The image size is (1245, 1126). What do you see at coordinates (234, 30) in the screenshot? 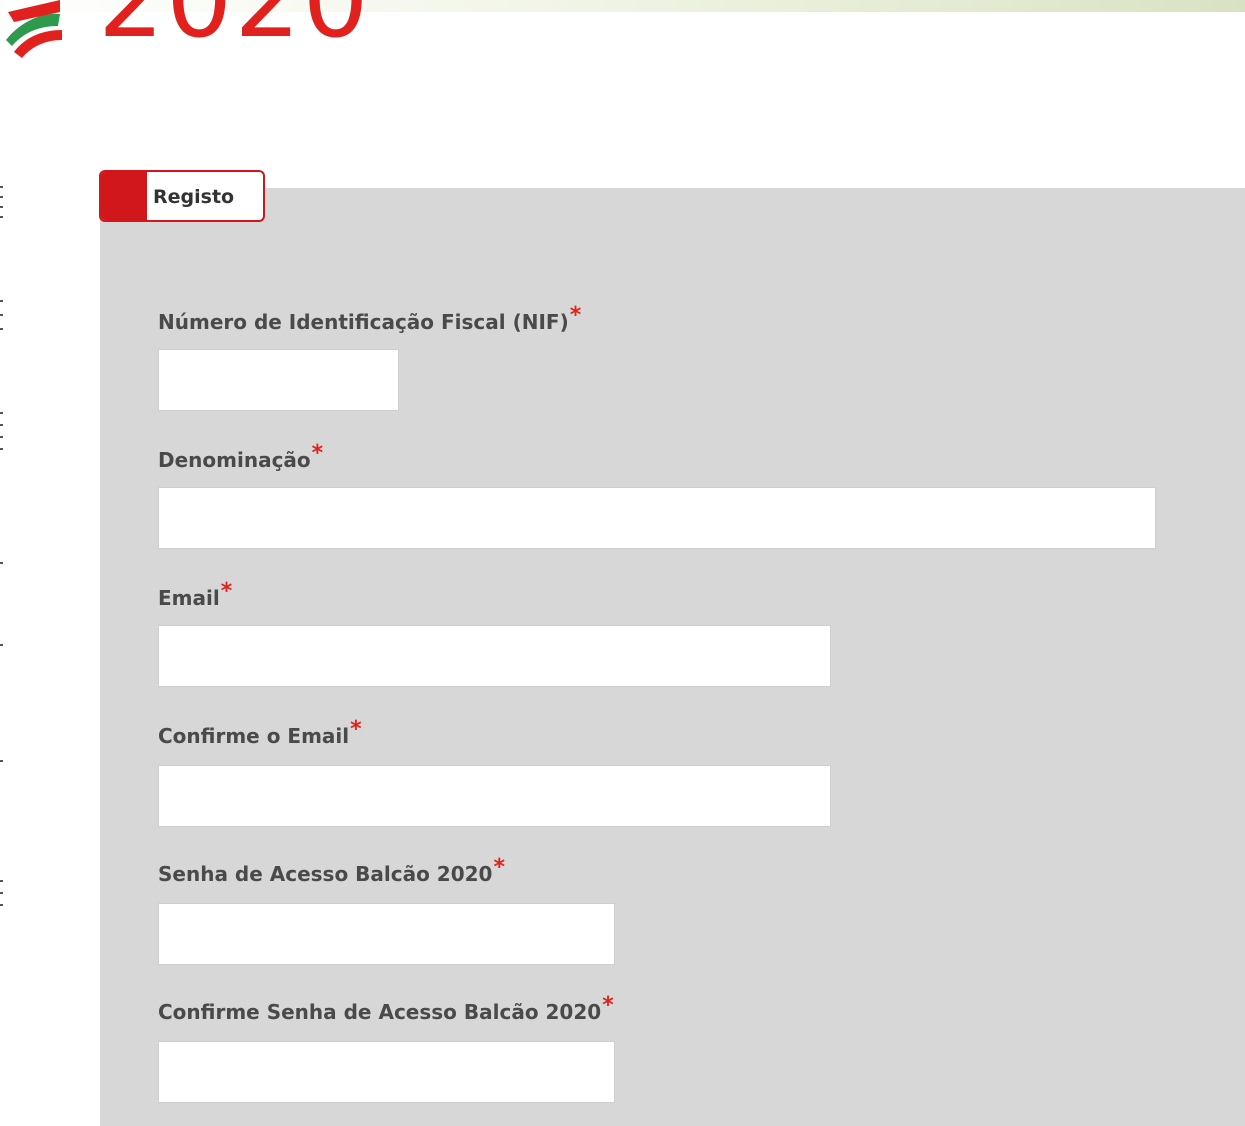
I see `logo-text: 2020` at bounding box center [234, 30].